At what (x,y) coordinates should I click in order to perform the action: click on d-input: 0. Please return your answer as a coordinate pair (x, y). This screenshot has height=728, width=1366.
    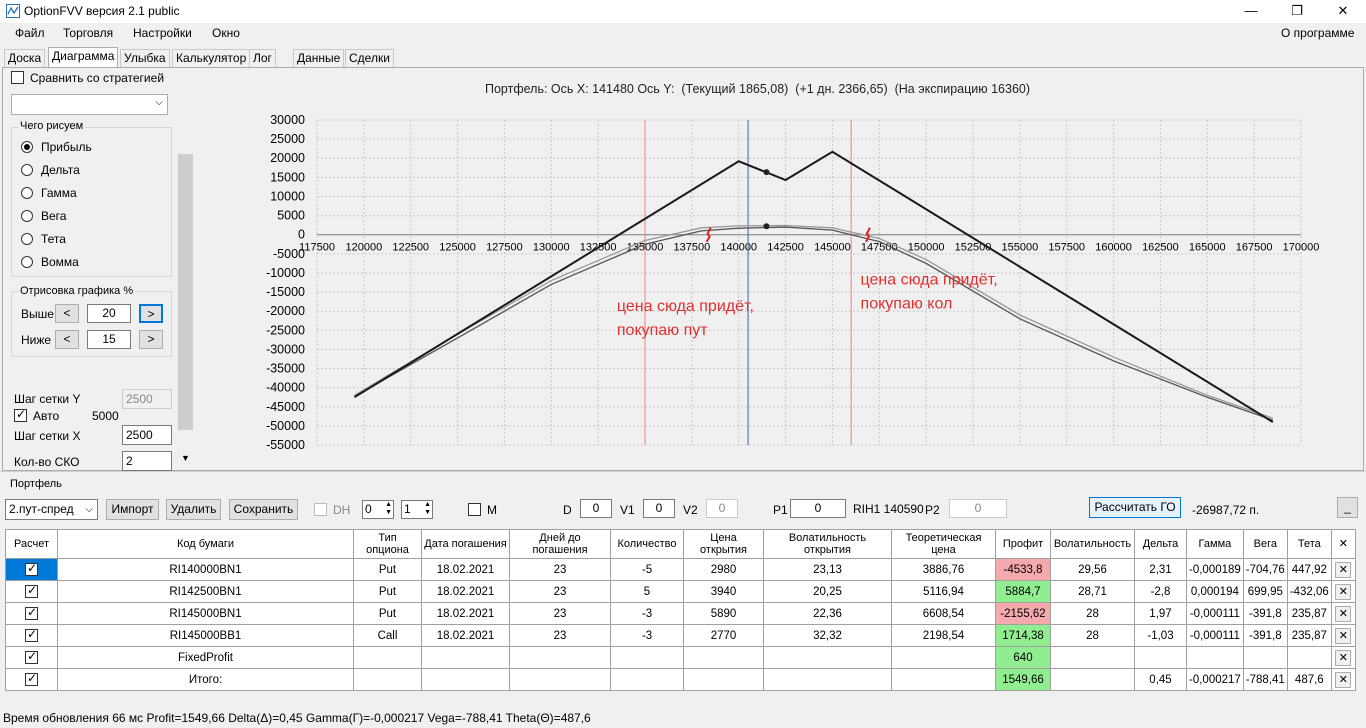
    Looking at the image, I should click on (596, 508).